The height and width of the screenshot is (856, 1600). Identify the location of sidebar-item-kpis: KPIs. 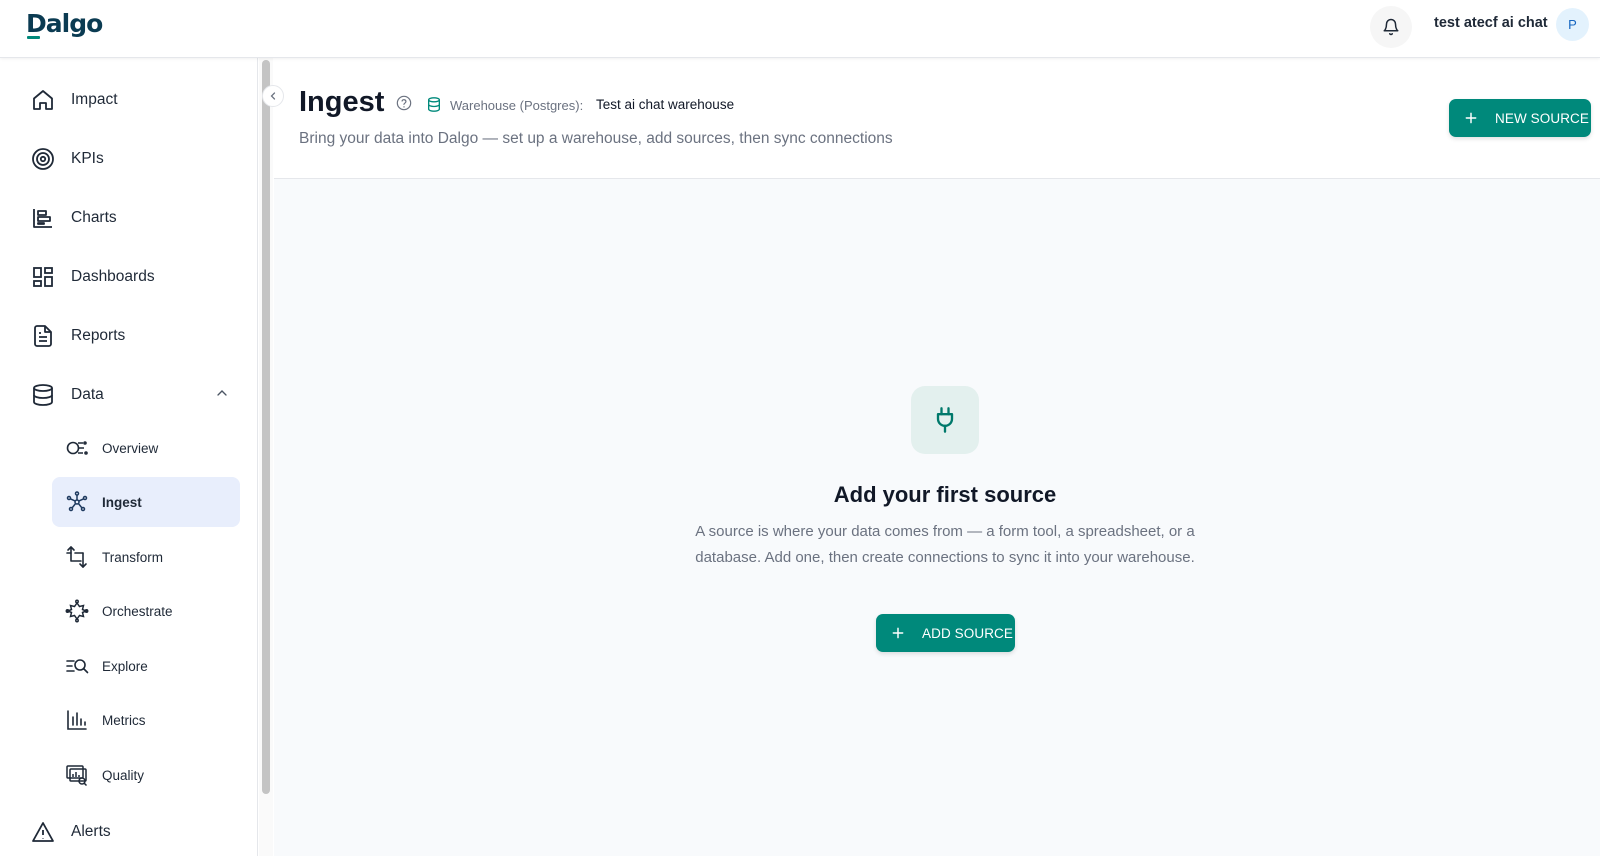
(67, 159).